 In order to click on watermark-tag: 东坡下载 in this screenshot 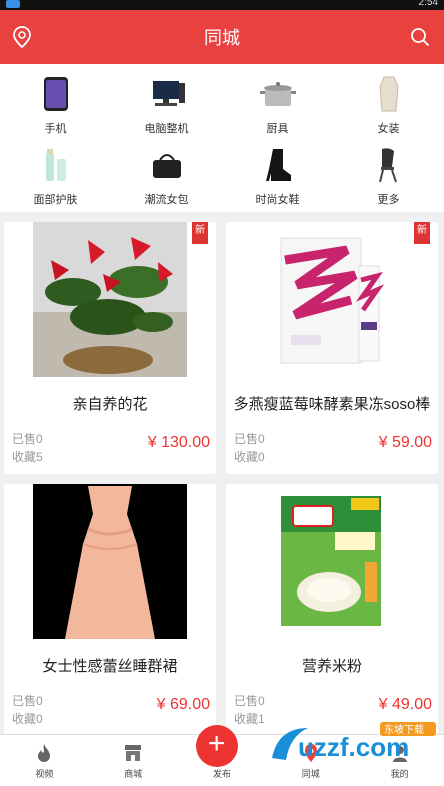, I will do `click(404, 729)`.